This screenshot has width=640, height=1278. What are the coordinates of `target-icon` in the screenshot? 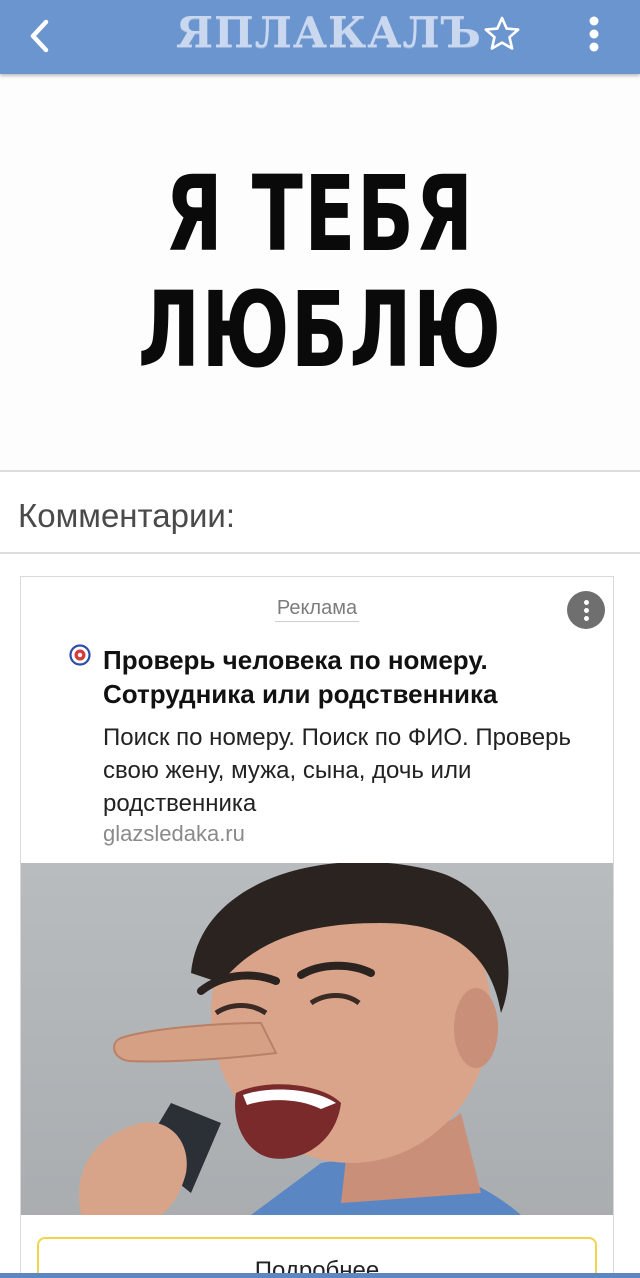 It's located at (80, 655).